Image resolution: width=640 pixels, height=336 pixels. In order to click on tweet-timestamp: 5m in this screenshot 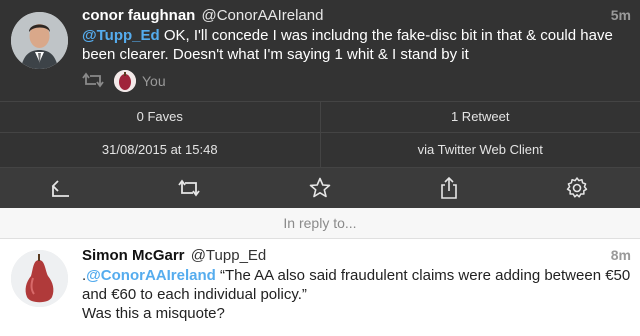, I will do `click(620, 15)`.